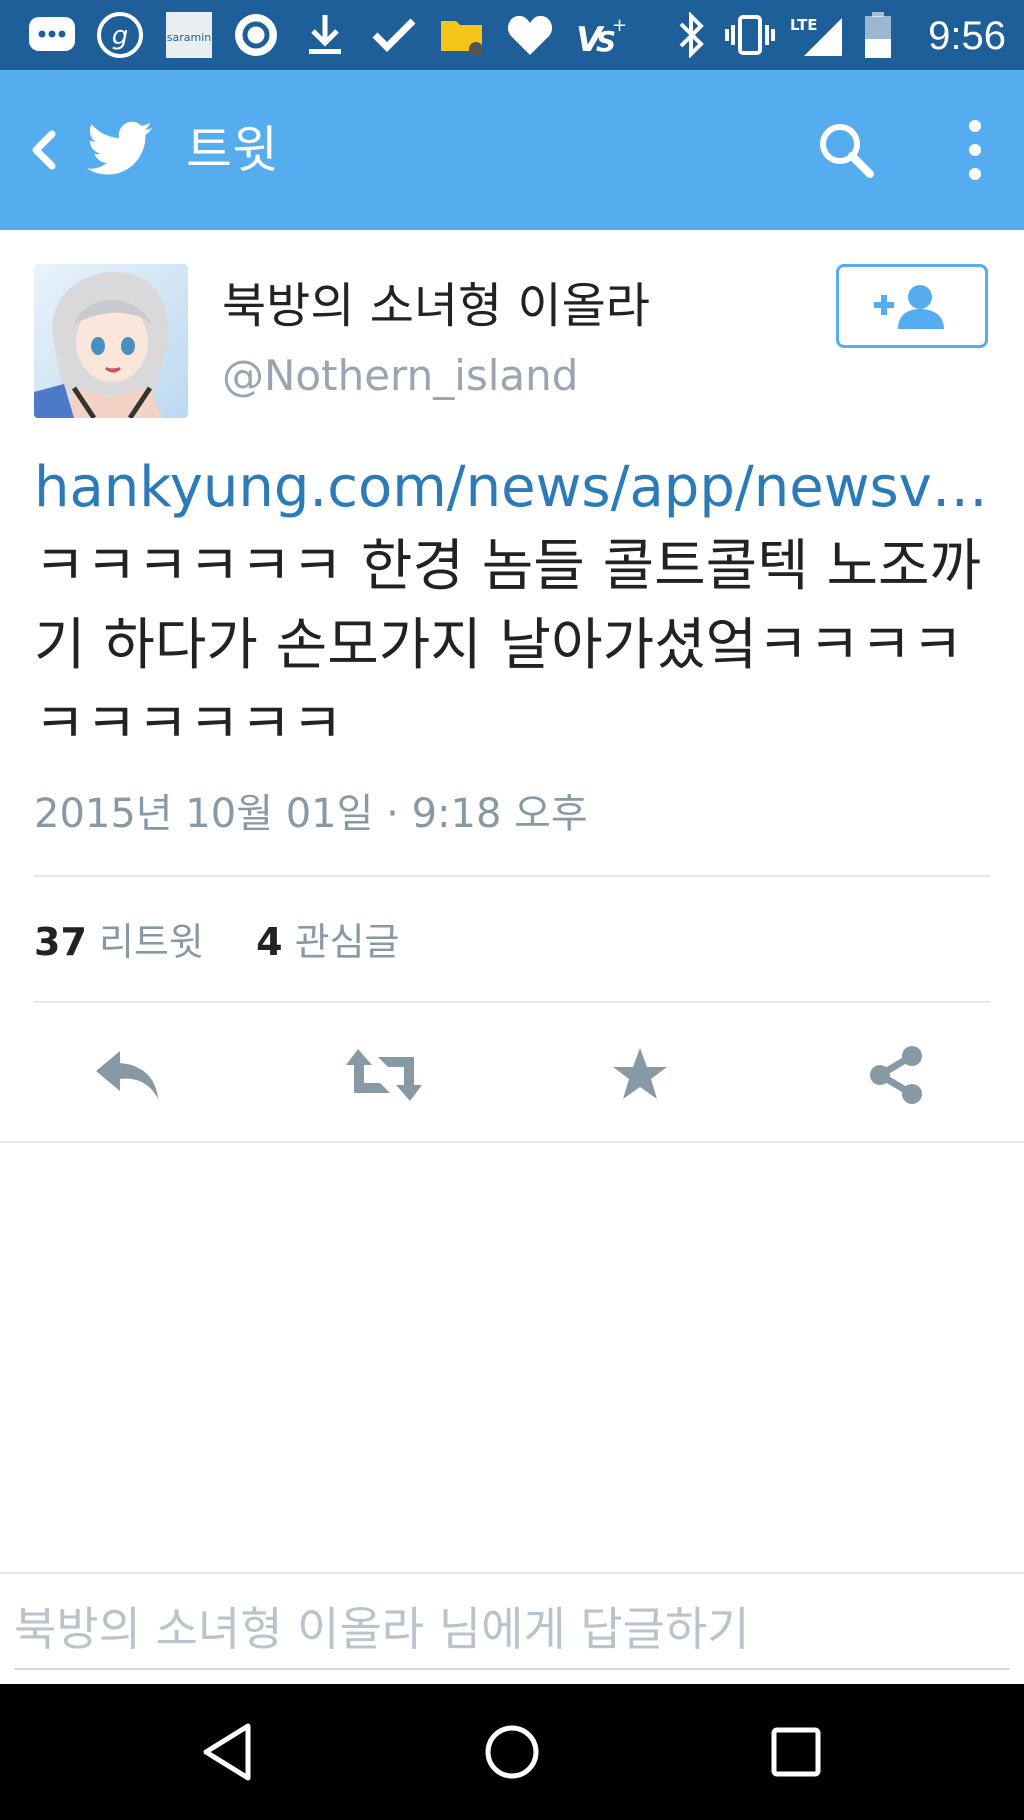  I want to click on status-bar: g saramin V S + LTE 9:56, so click(512, 35).